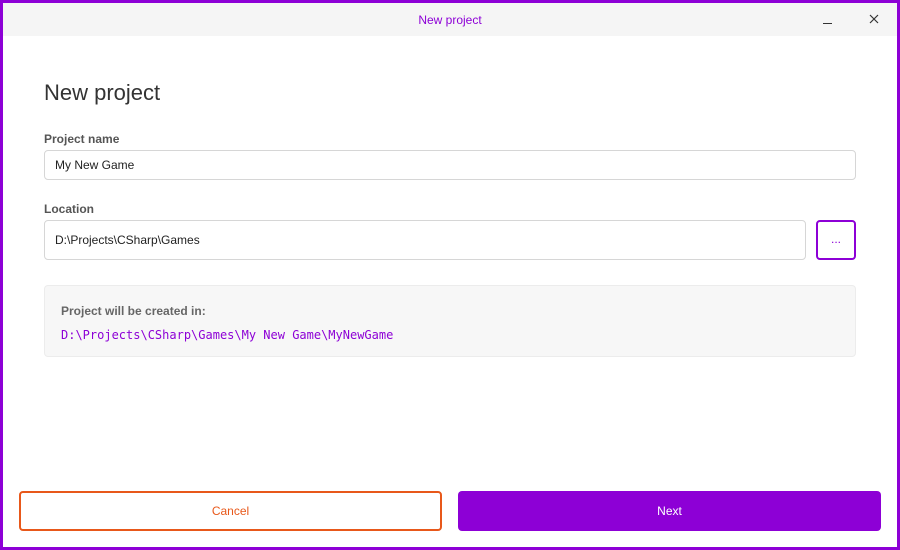  I want to click on summary-caption: Project will be created in:, so click(133, 311).